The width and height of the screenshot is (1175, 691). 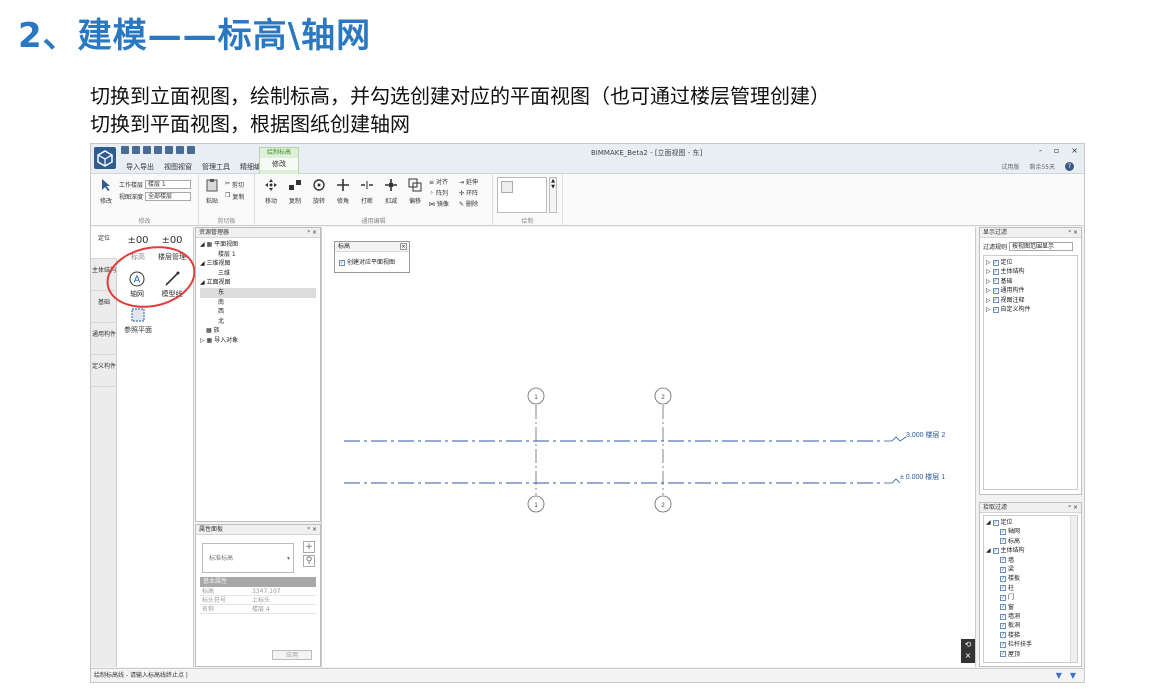 I want to click on pick-filter-item: ✓ 墙洞, so click(x=1030, y=616).